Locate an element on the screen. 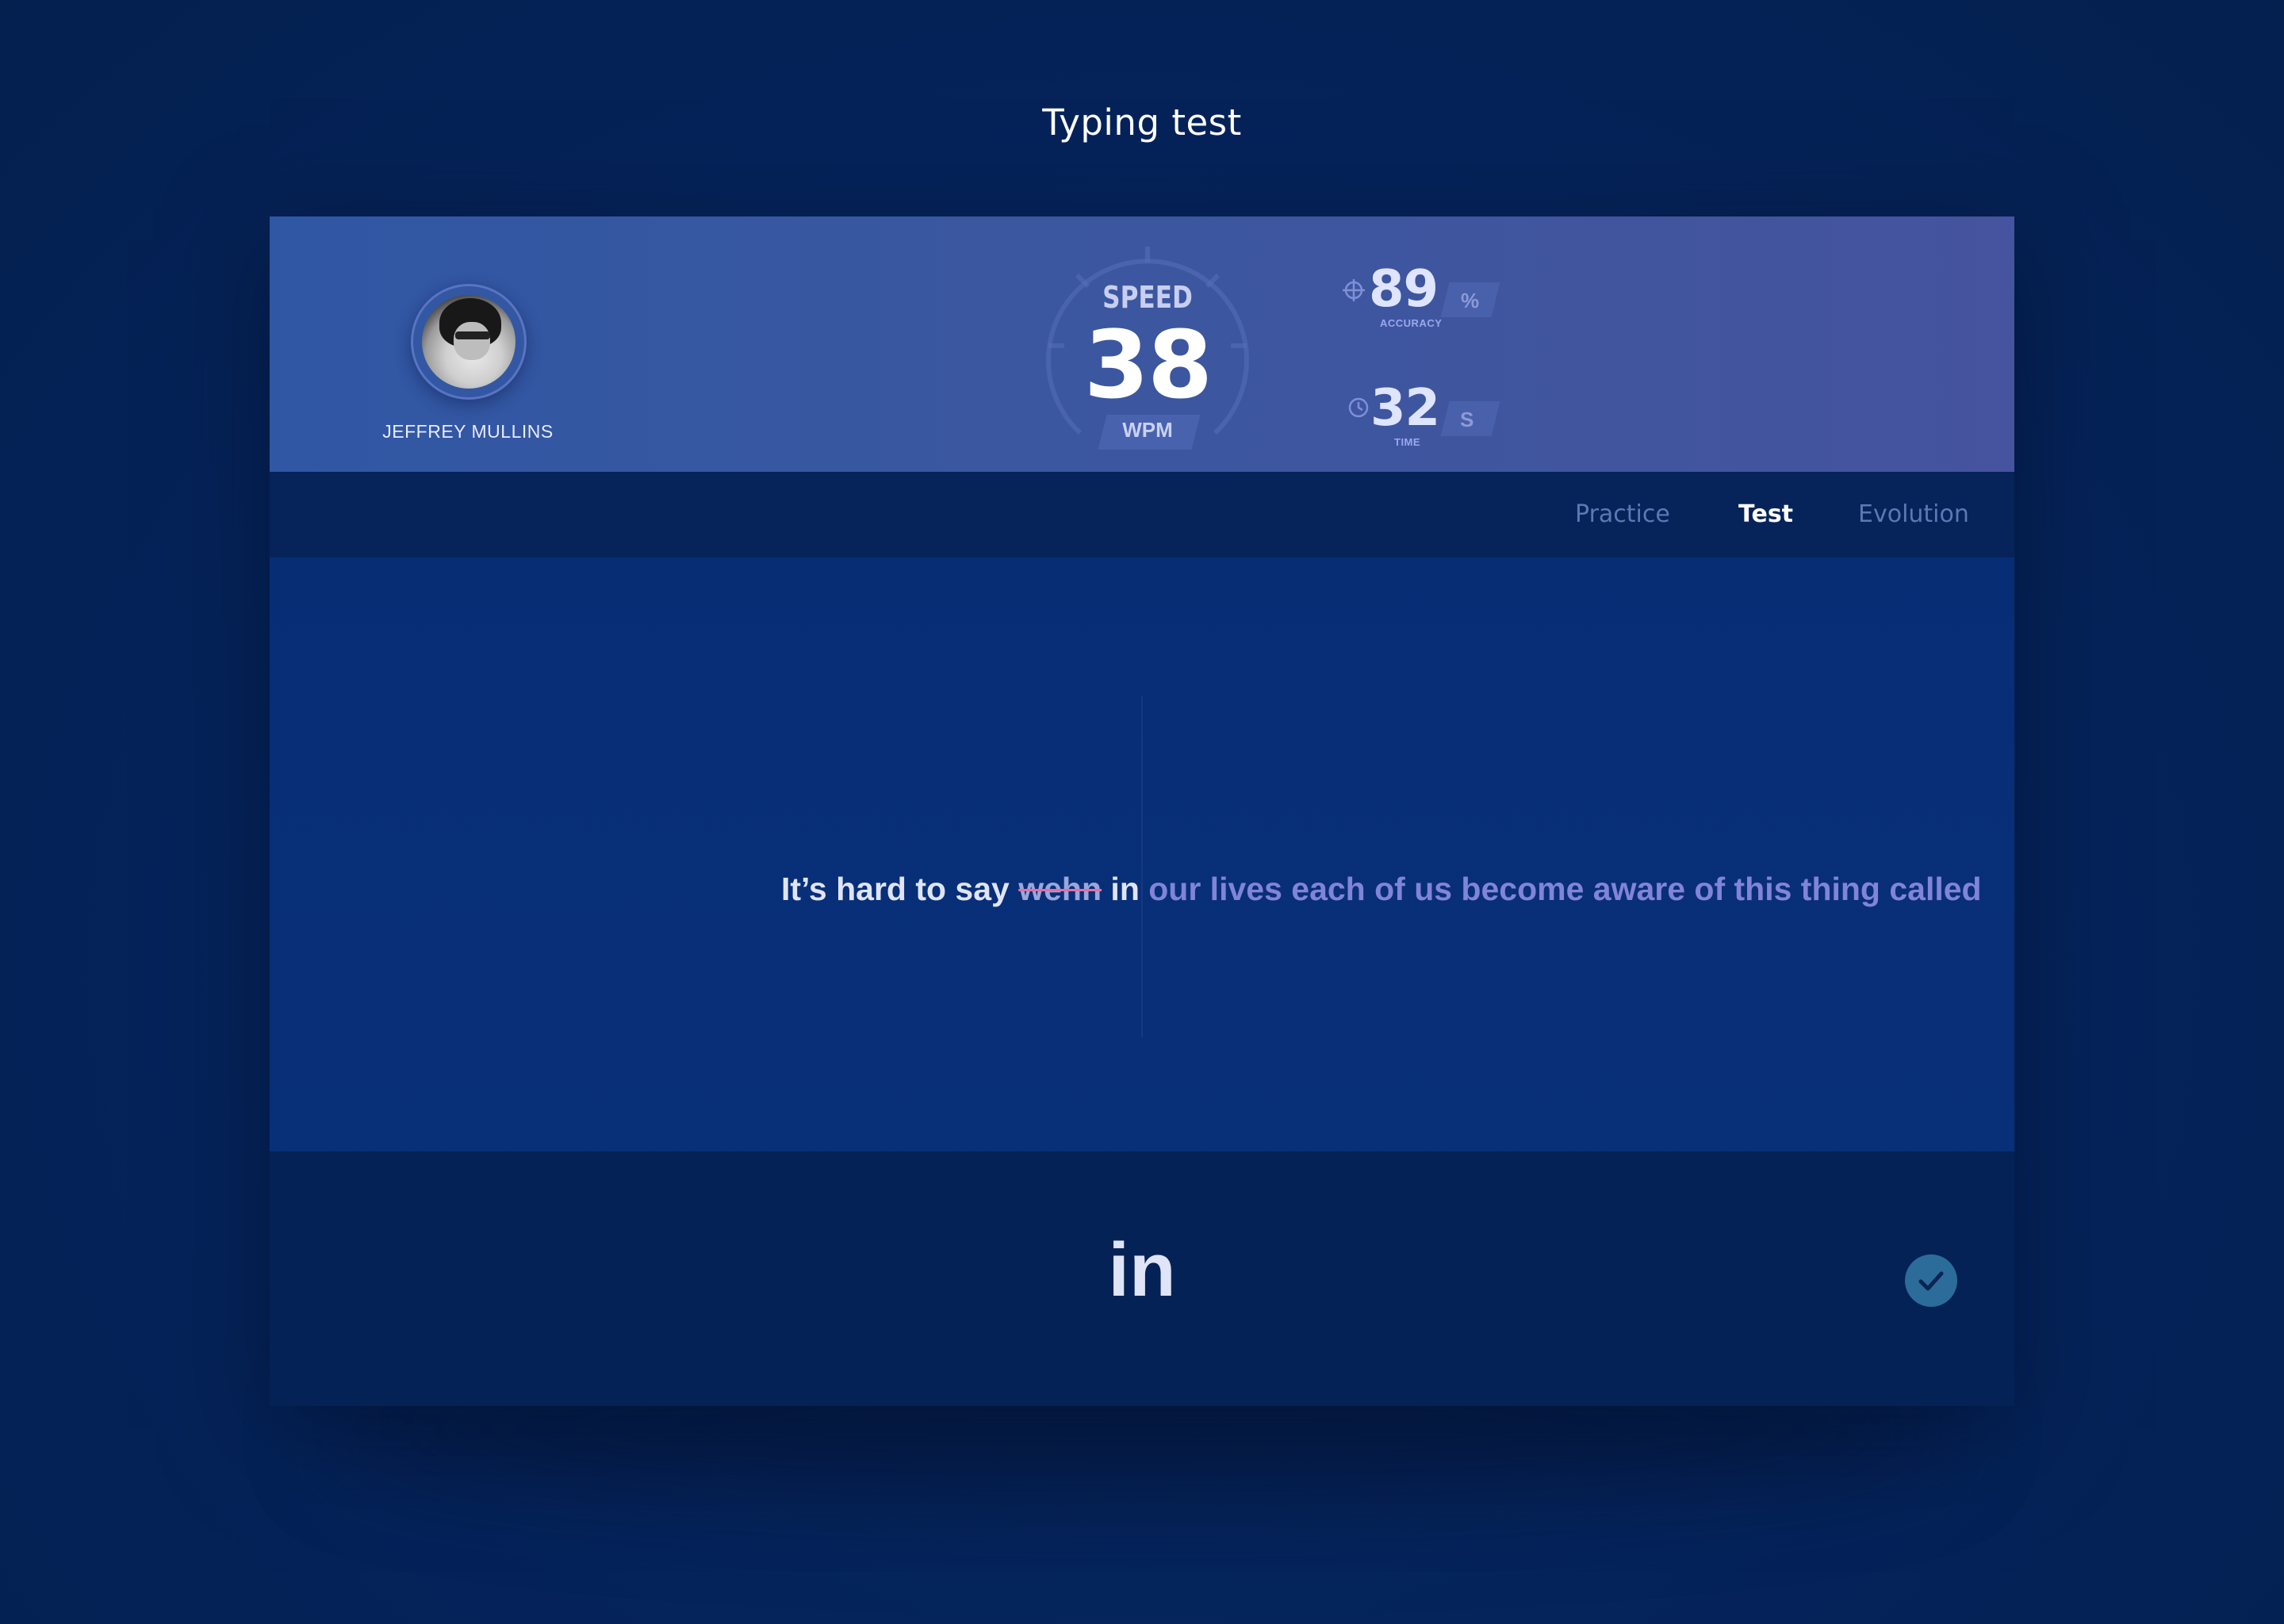 The image size is (2284, 1624). word-input-area: in is located at coordinates (1142, 1278).